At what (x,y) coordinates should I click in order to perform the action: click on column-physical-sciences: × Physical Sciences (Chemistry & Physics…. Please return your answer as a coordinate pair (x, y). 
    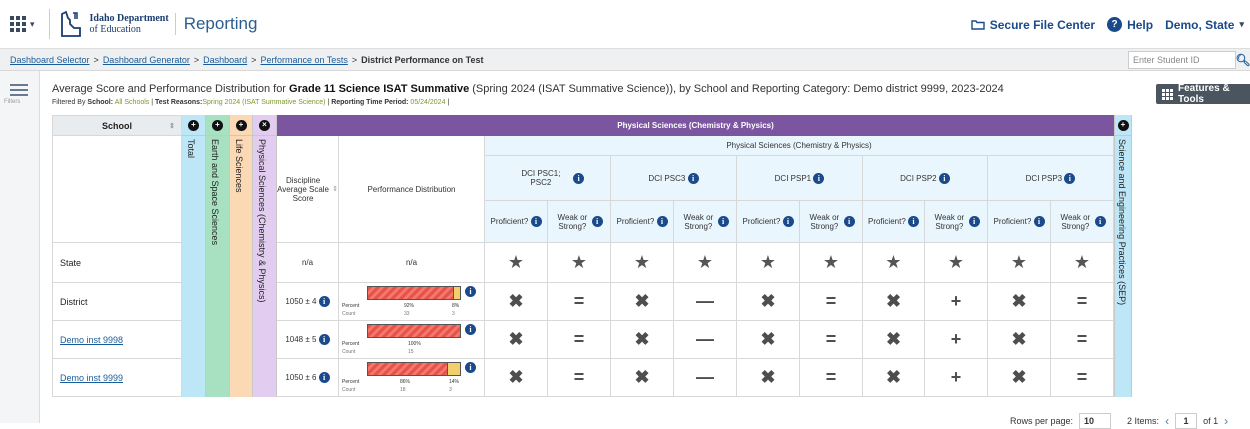
    Looking at the image, I should click on (265, 256).